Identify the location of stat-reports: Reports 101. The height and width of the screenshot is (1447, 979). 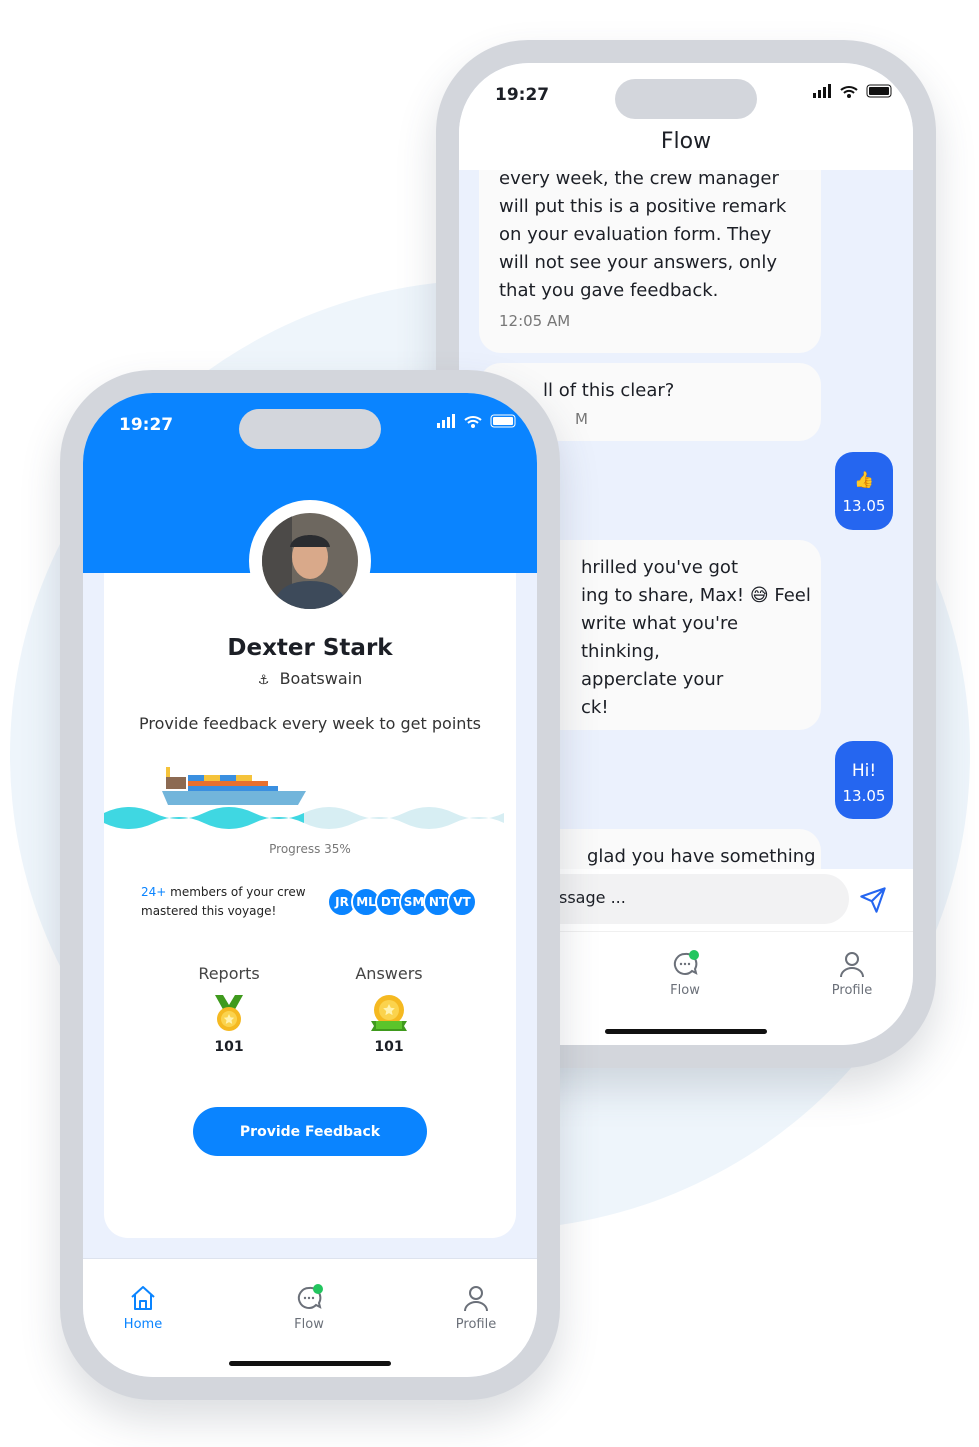
(229, 1009).